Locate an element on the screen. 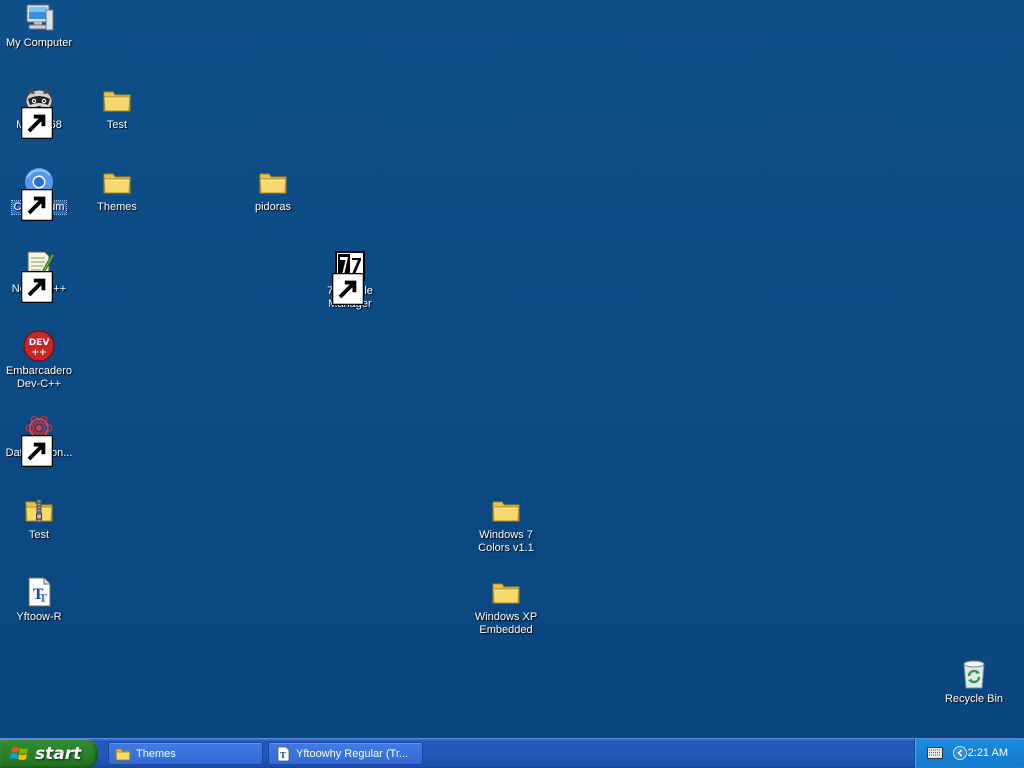 The image size is (1024, 768). svg-text: DEV is located at coordinates (39, 343).